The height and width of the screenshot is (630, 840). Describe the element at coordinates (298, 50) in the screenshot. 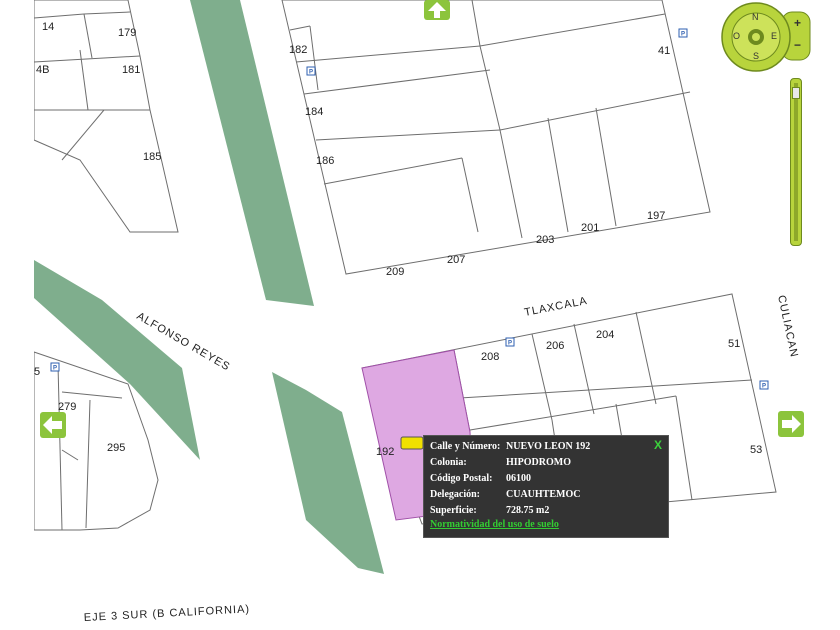

I see `lot-number: 182` at that location.